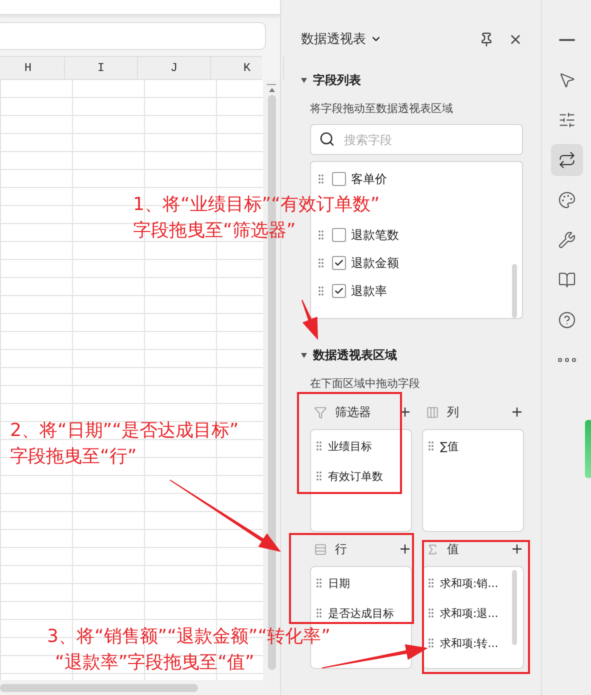 This screenshot has width=591, height=695. I want to click on swap-icon, so click(567, 160).